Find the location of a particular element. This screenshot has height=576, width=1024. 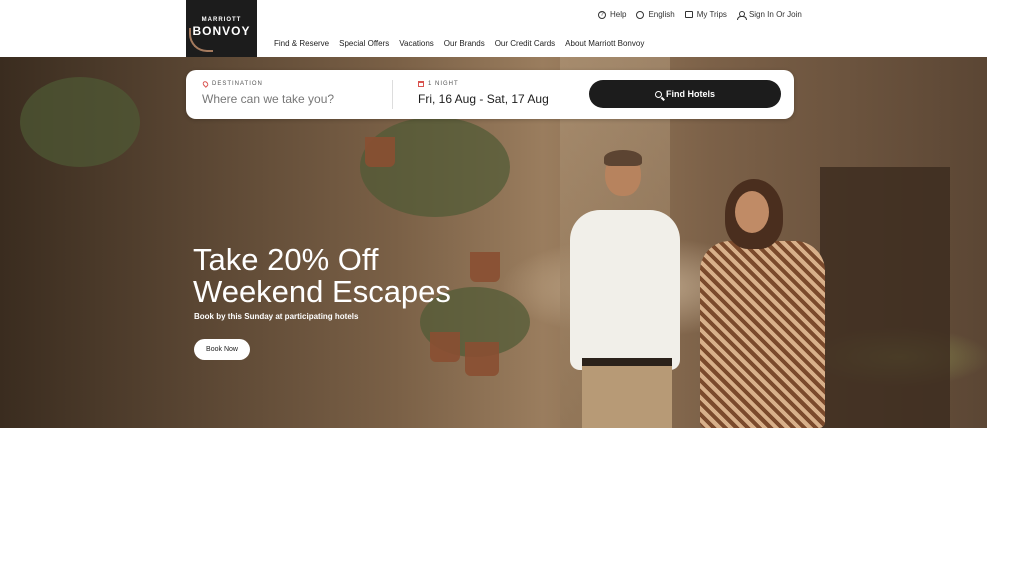

hero-woman-figure is located at coordinates (765, 303).